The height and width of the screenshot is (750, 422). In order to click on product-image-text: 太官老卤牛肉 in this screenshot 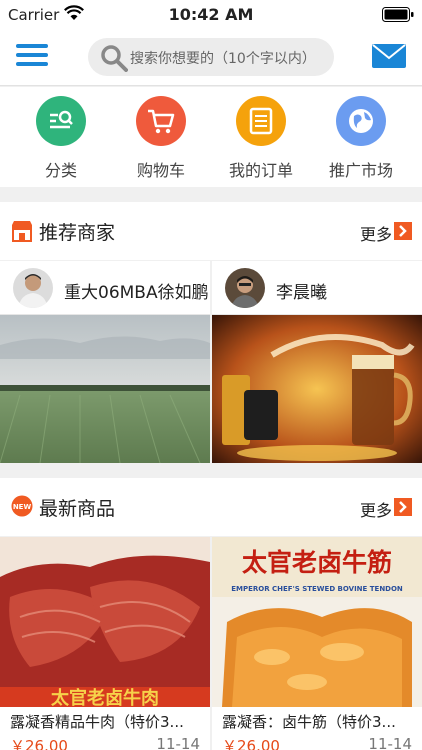, I will do `click(105, 697)`.